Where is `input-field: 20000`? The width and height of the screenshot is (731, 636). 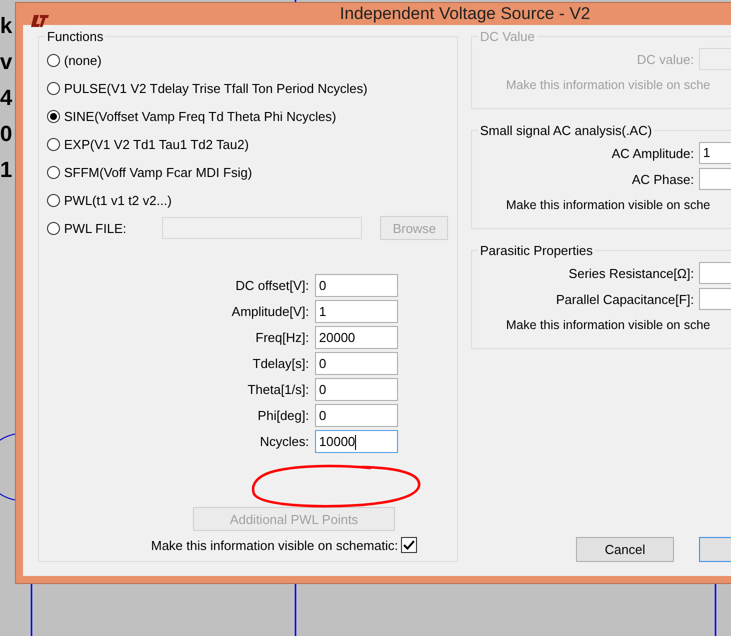
input-field: 20000 is located at coordinates (356, 337).